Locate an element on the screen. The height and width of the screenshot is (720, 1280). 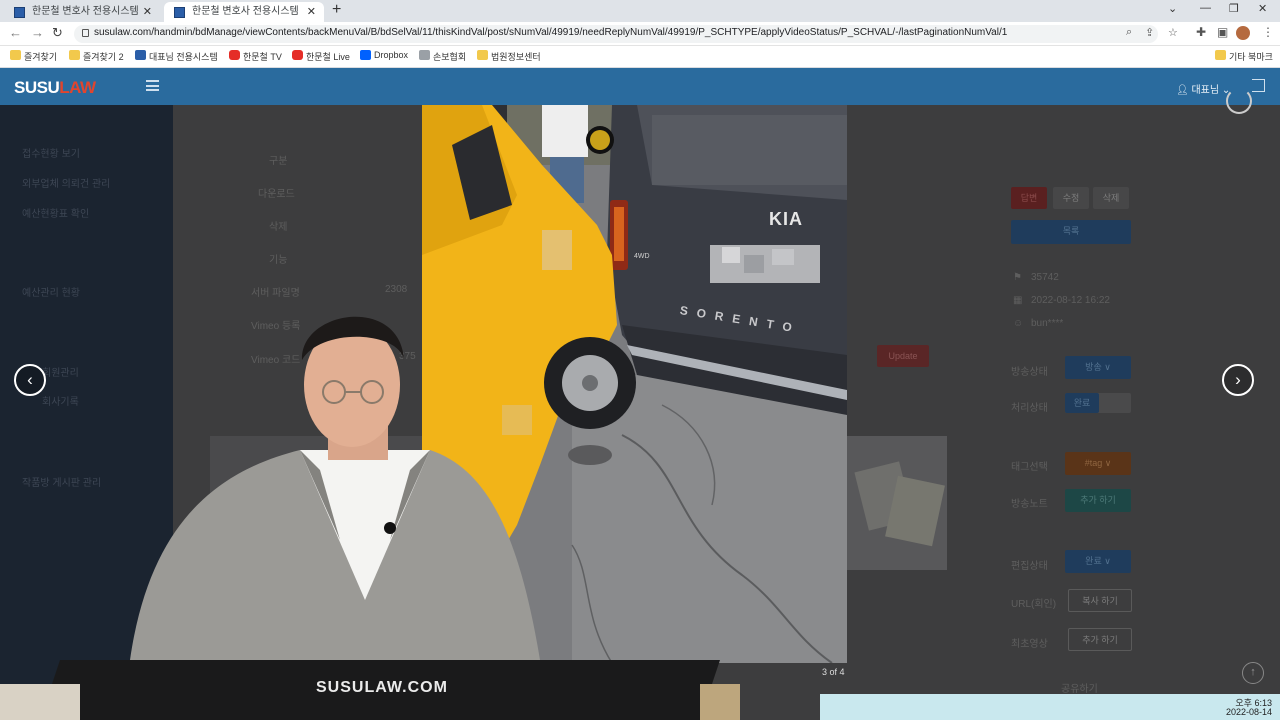
bookmark-court-info: 법원정보센터 is located at coordinates (509, 56).